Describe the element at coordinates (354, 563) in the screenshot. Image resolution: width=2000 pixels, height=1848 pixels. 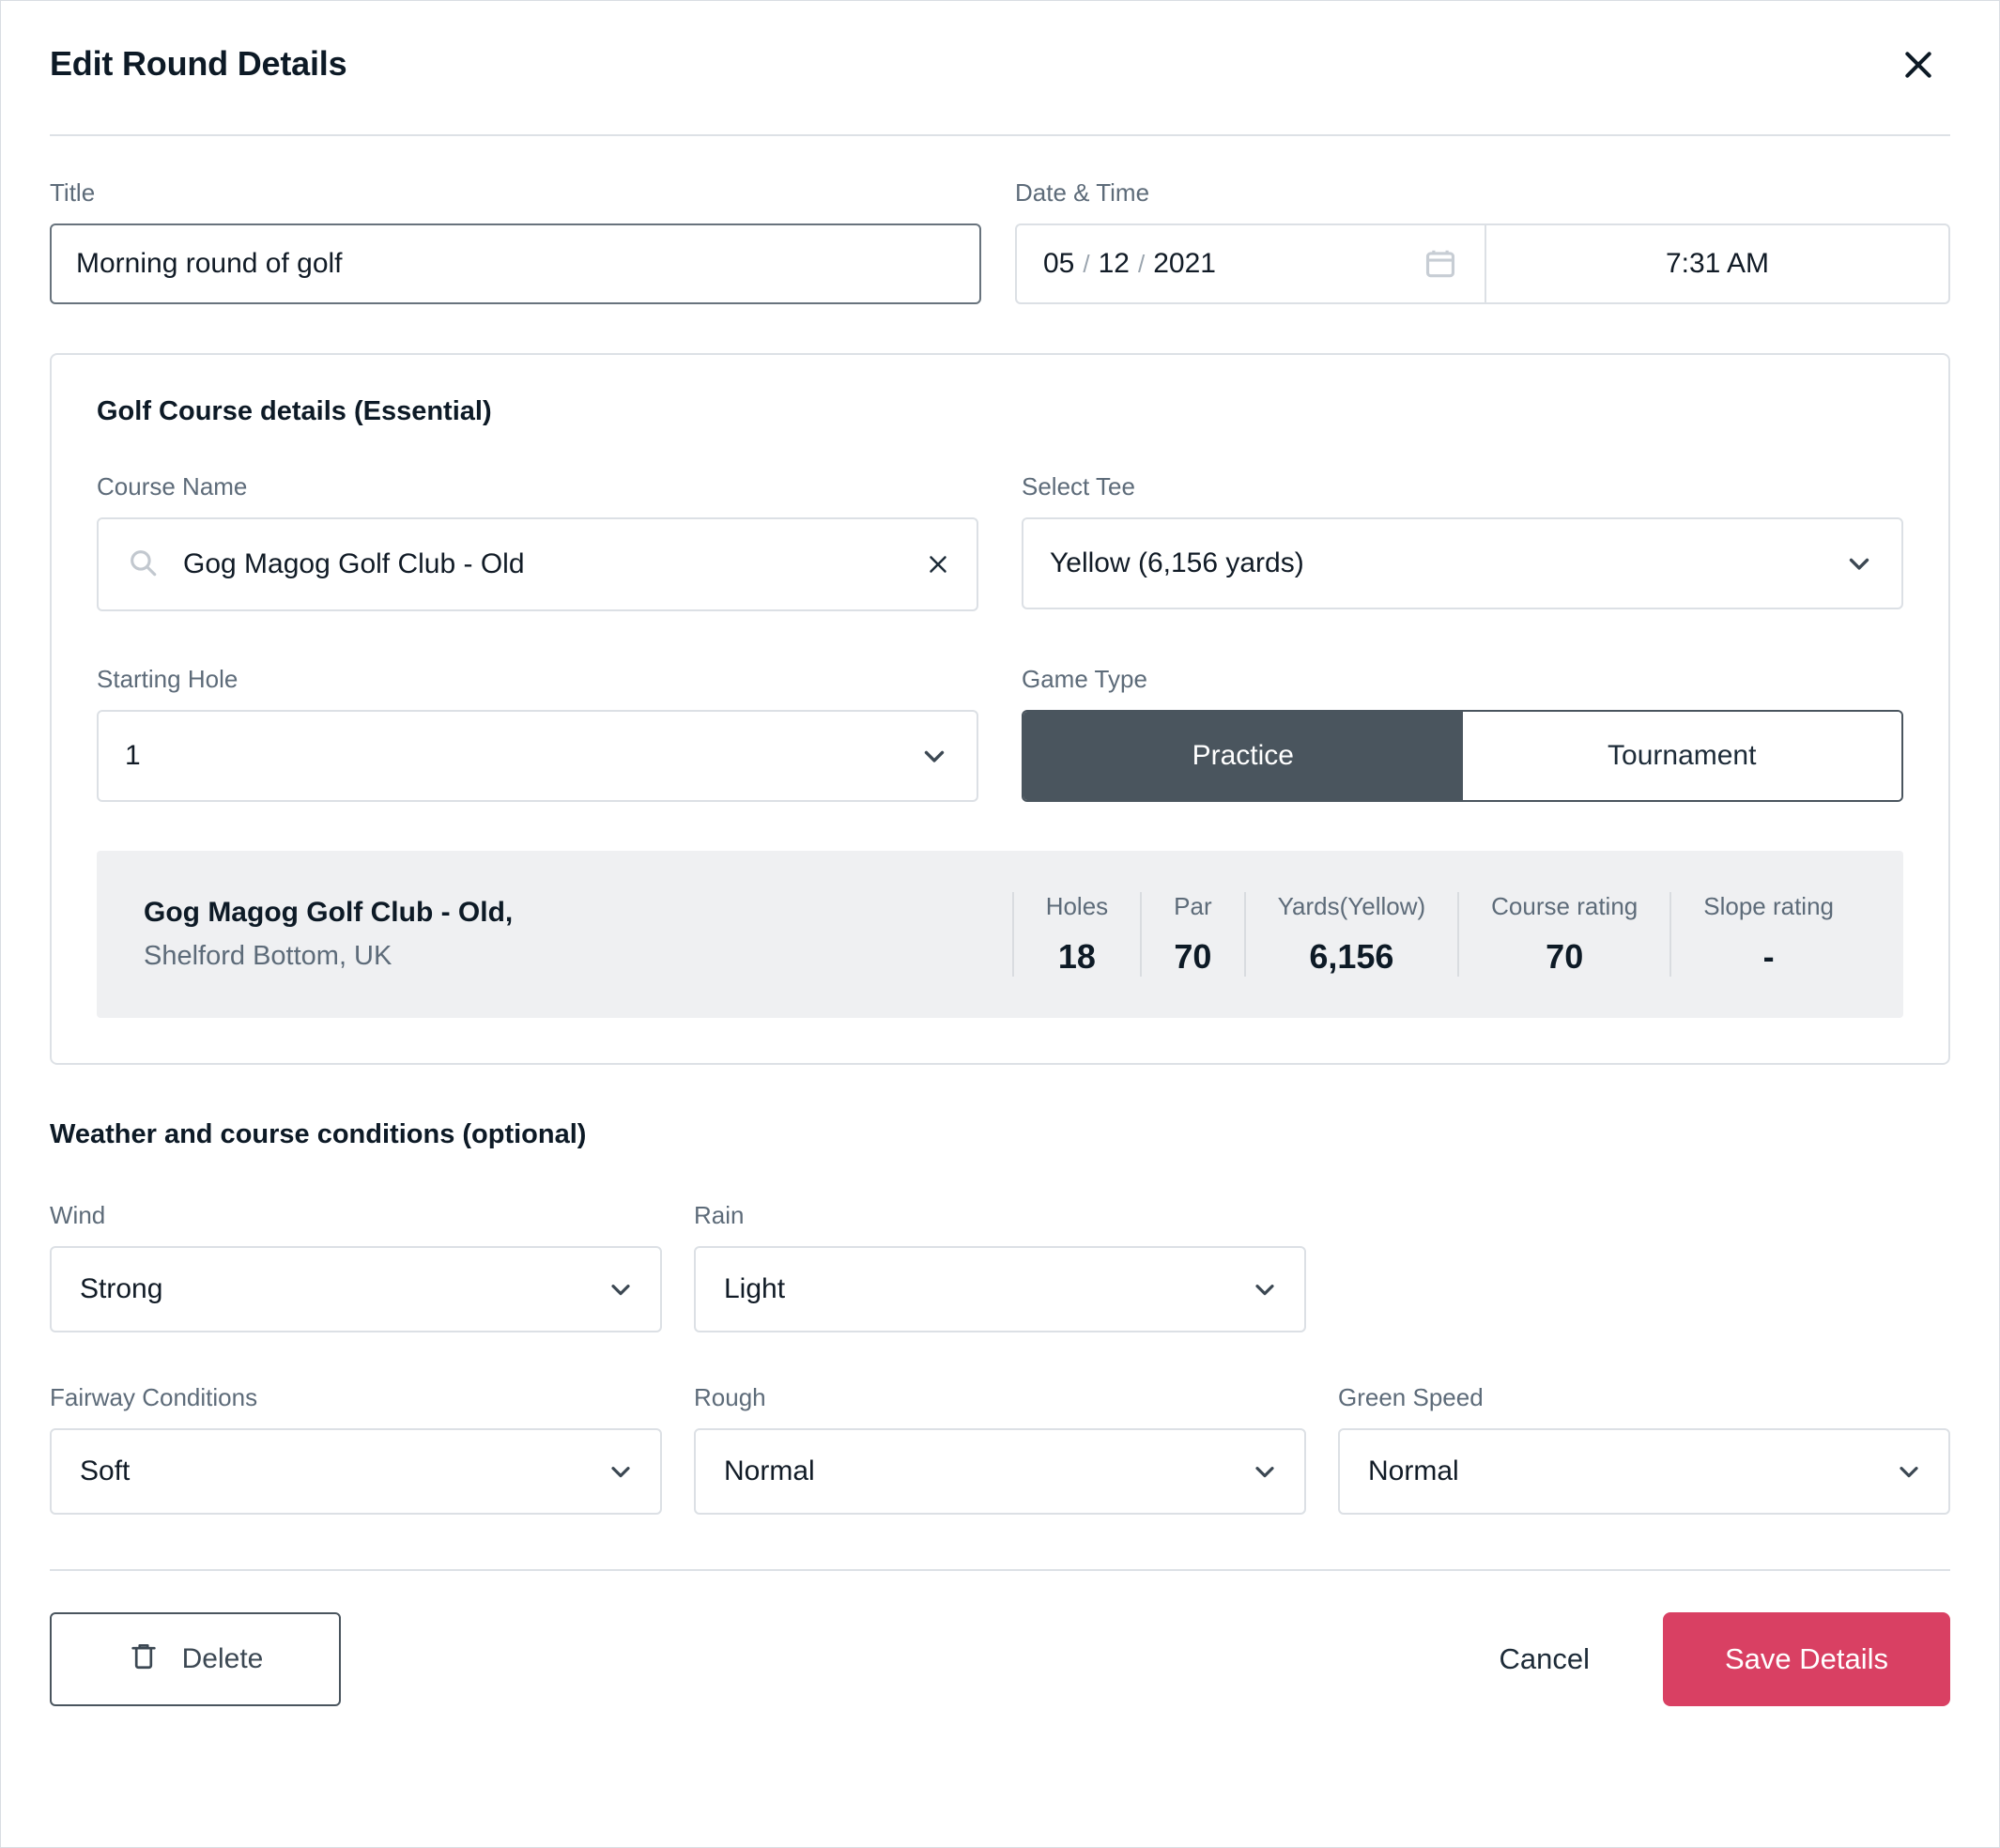
I see `course-name-value: Gog Magog Golf Club - Old` at that location.